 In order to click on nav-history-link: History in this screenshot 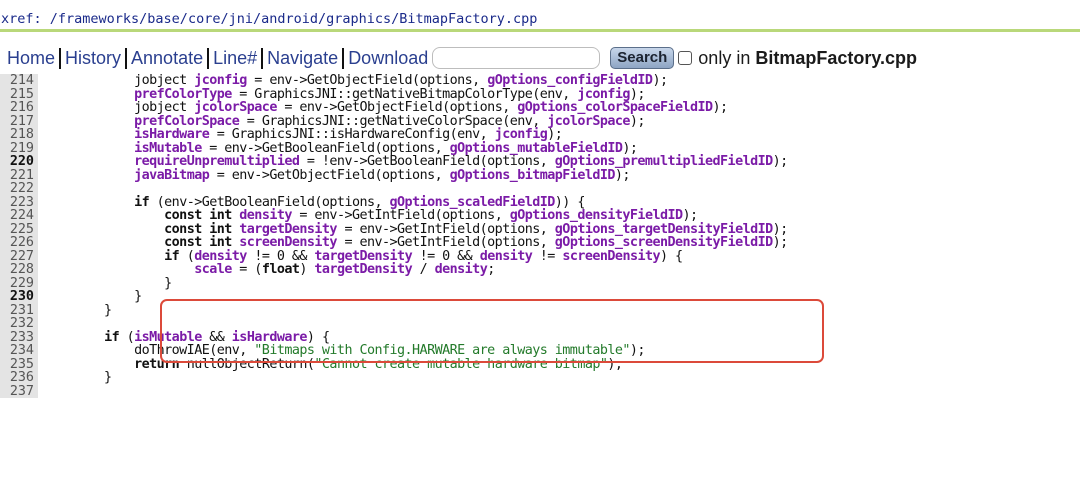, I will do `click(93, 58)`.